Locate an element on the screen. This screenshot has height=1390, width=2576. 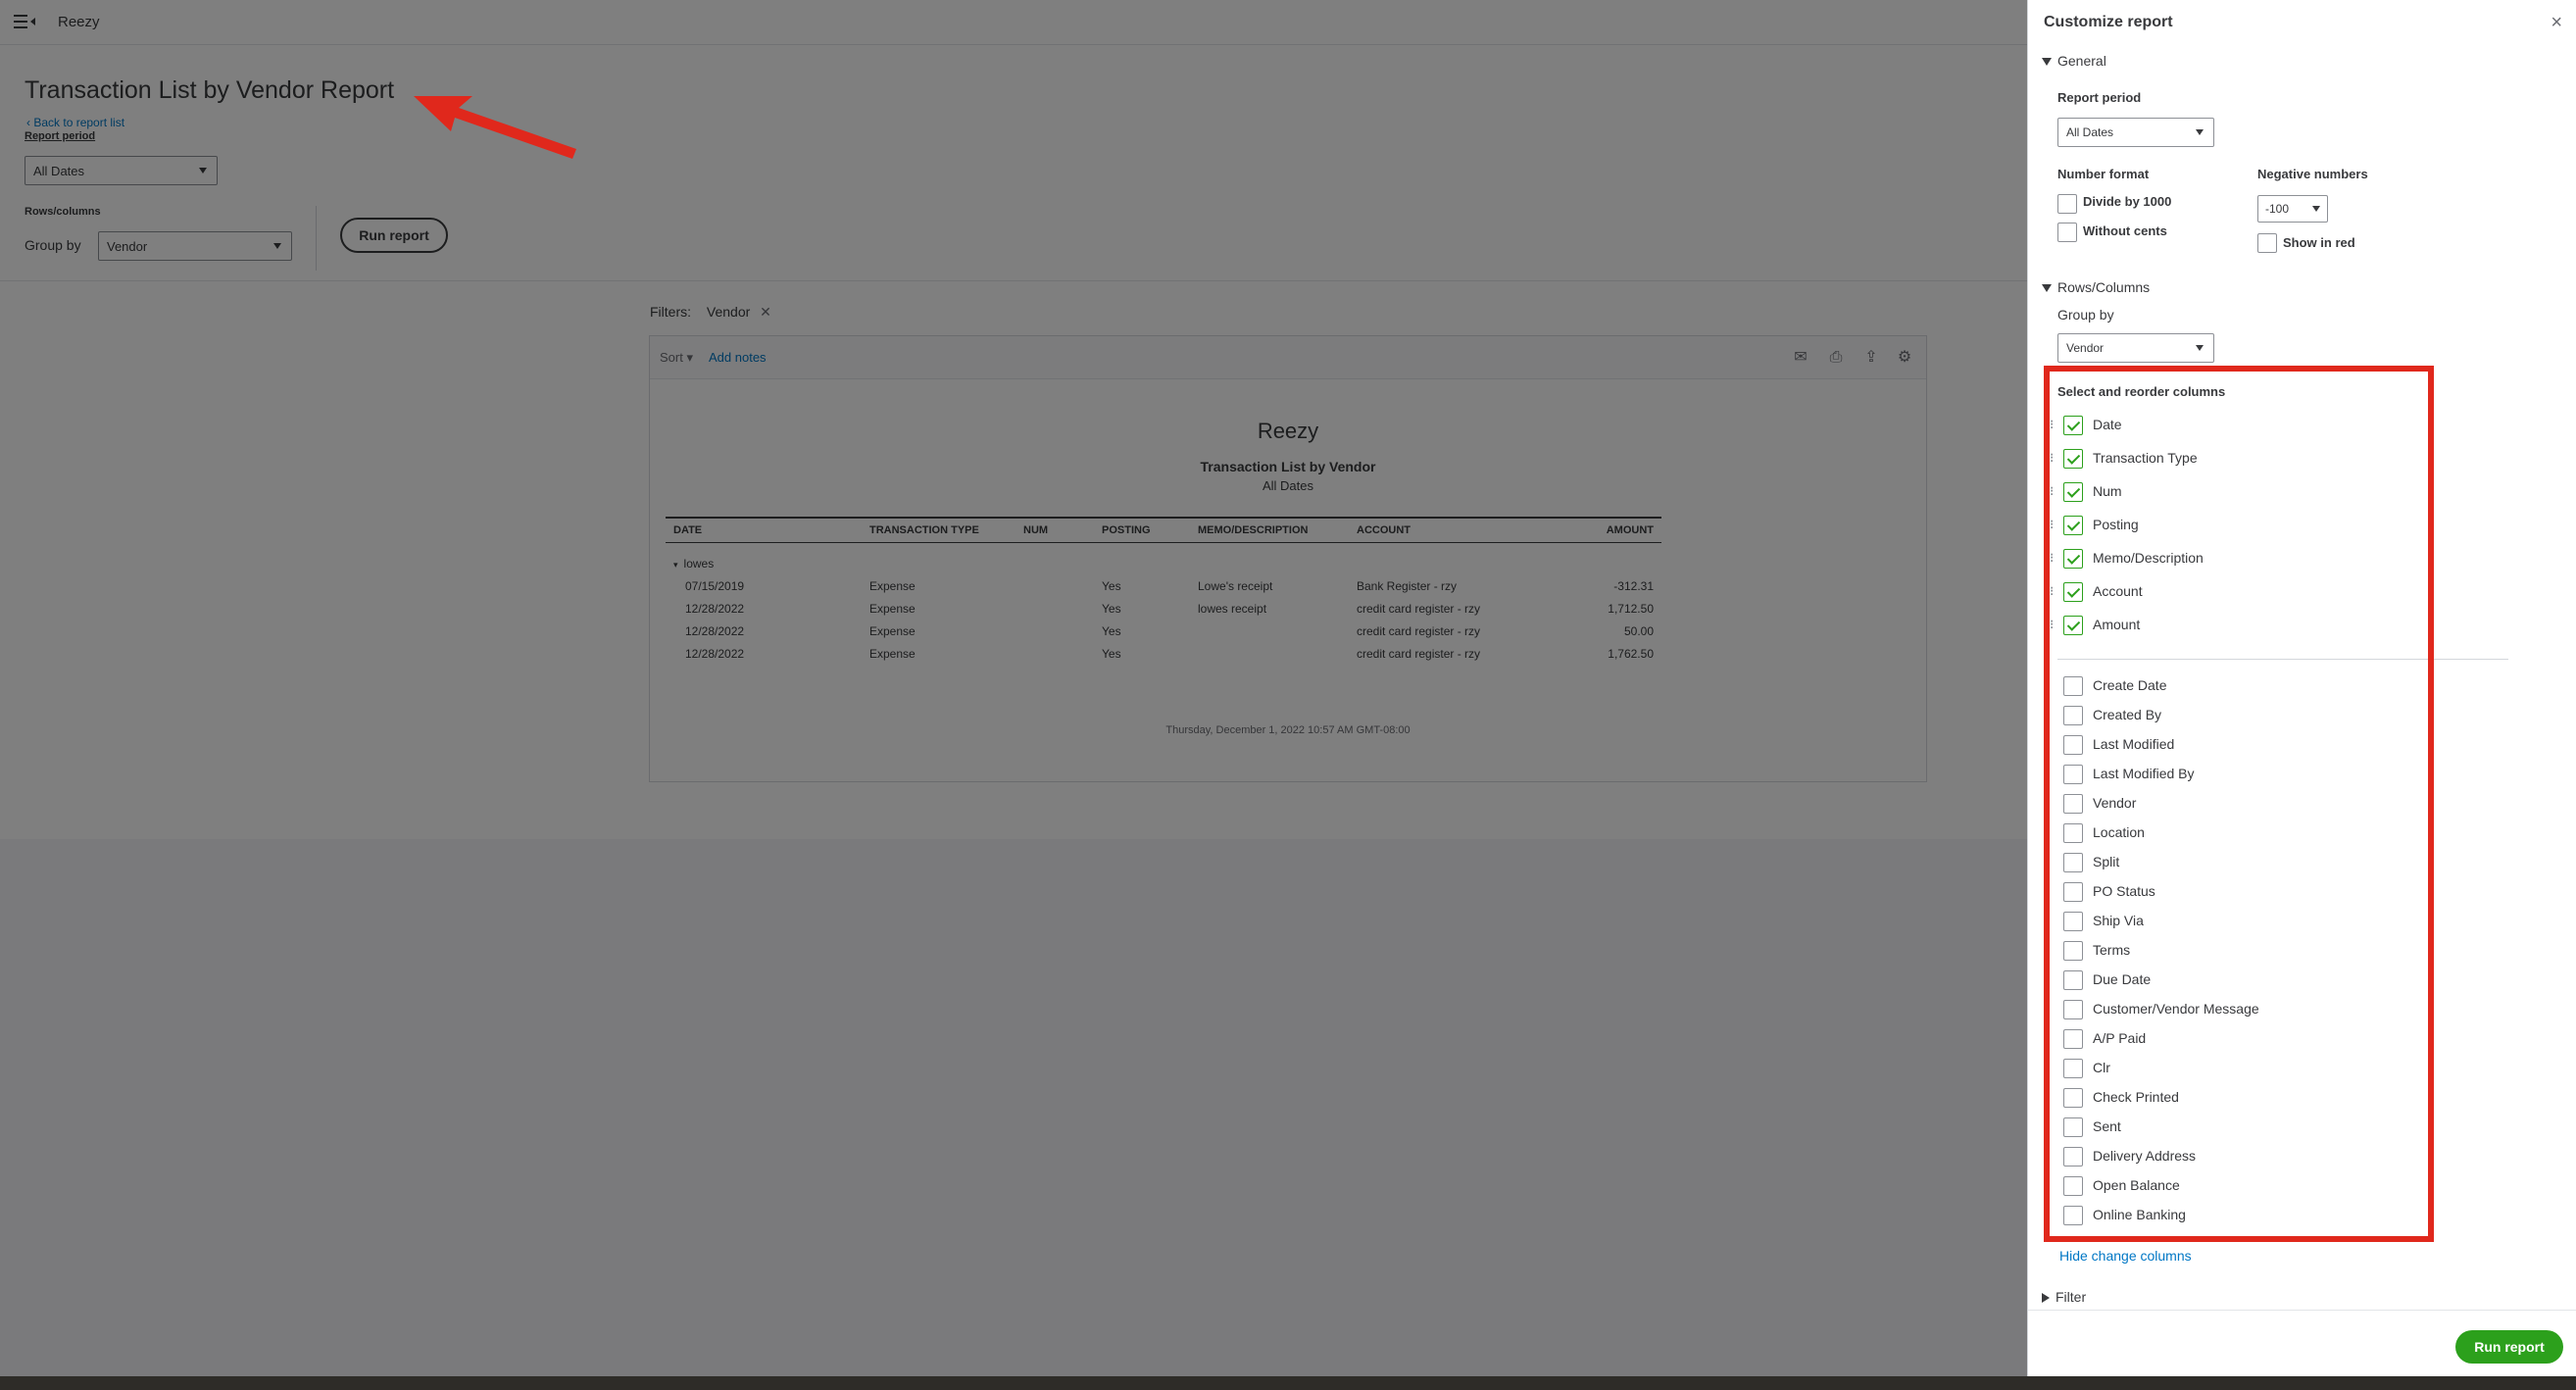
close-icon: ✕ is located at coordinates (765, 312).